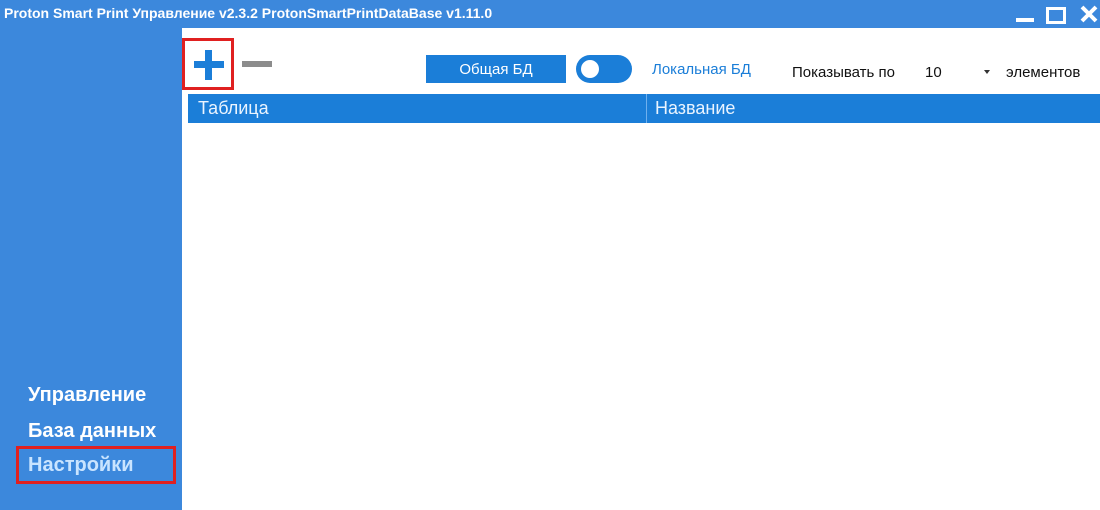 The width and height of the screenshot is (1100, 510). I want to click on toggle-knob, so click(590, 69).